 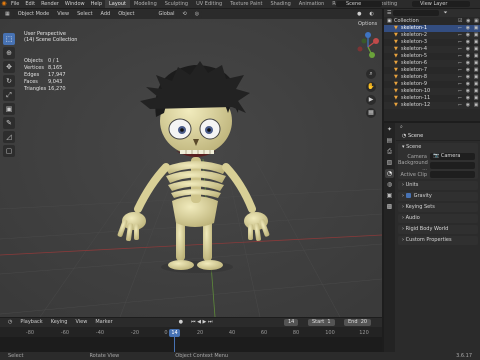 What do you see at coordinates (81, 322) in the screenshot?
I see `timeline-menu-view: View` at bounding box center [81, 322].